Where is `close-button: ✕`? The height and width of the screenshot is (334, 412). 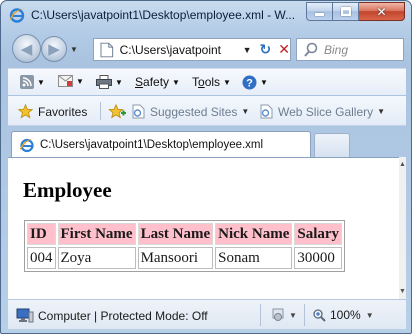
close-button: ✕ is located at coordinates (382, 11).